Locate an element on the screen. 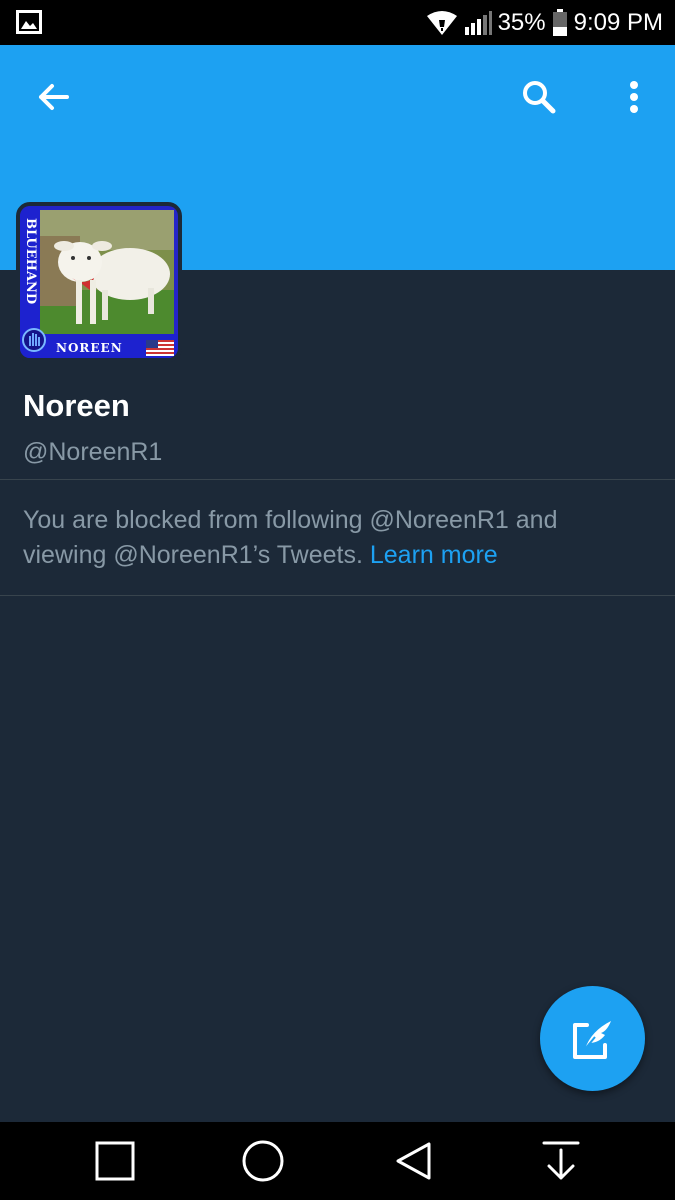  status-time: 9:09 PM is located at coordinates (618, 22).